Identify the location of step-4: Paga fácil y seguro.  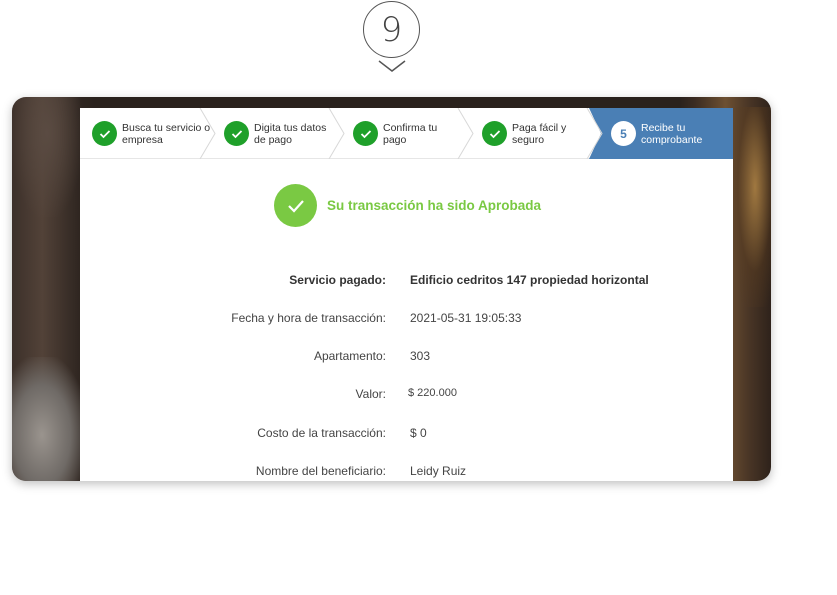
(529, 133).